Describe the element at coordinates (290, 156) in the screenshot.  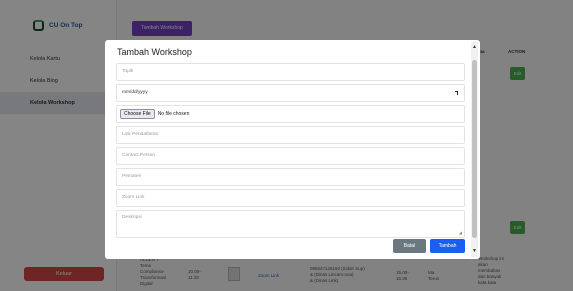
I see `contact-person-input: Contact Person` at that location.